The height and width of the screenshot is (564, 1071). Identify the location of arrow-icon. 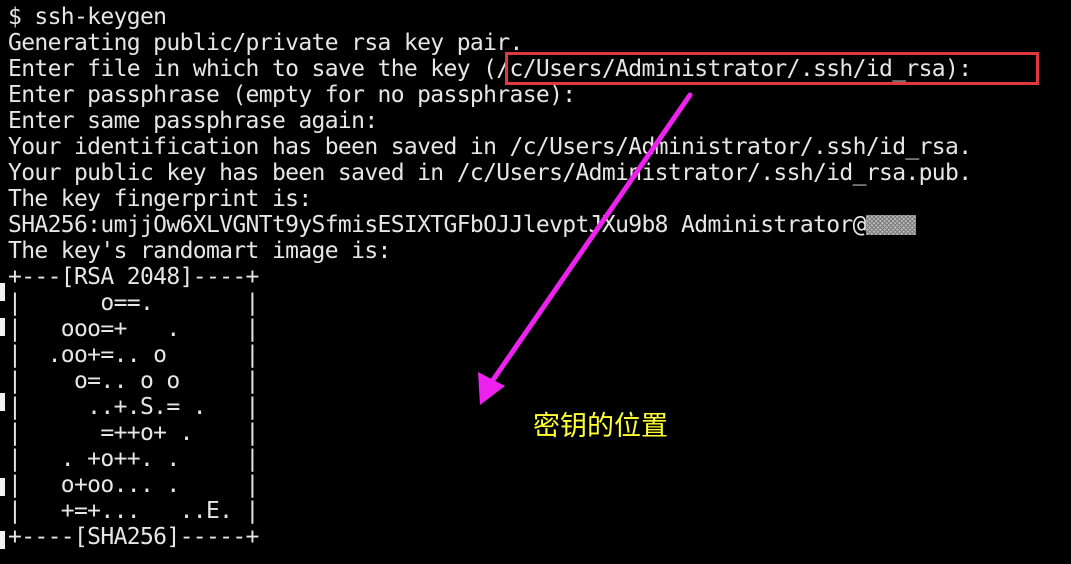
(585, 248).